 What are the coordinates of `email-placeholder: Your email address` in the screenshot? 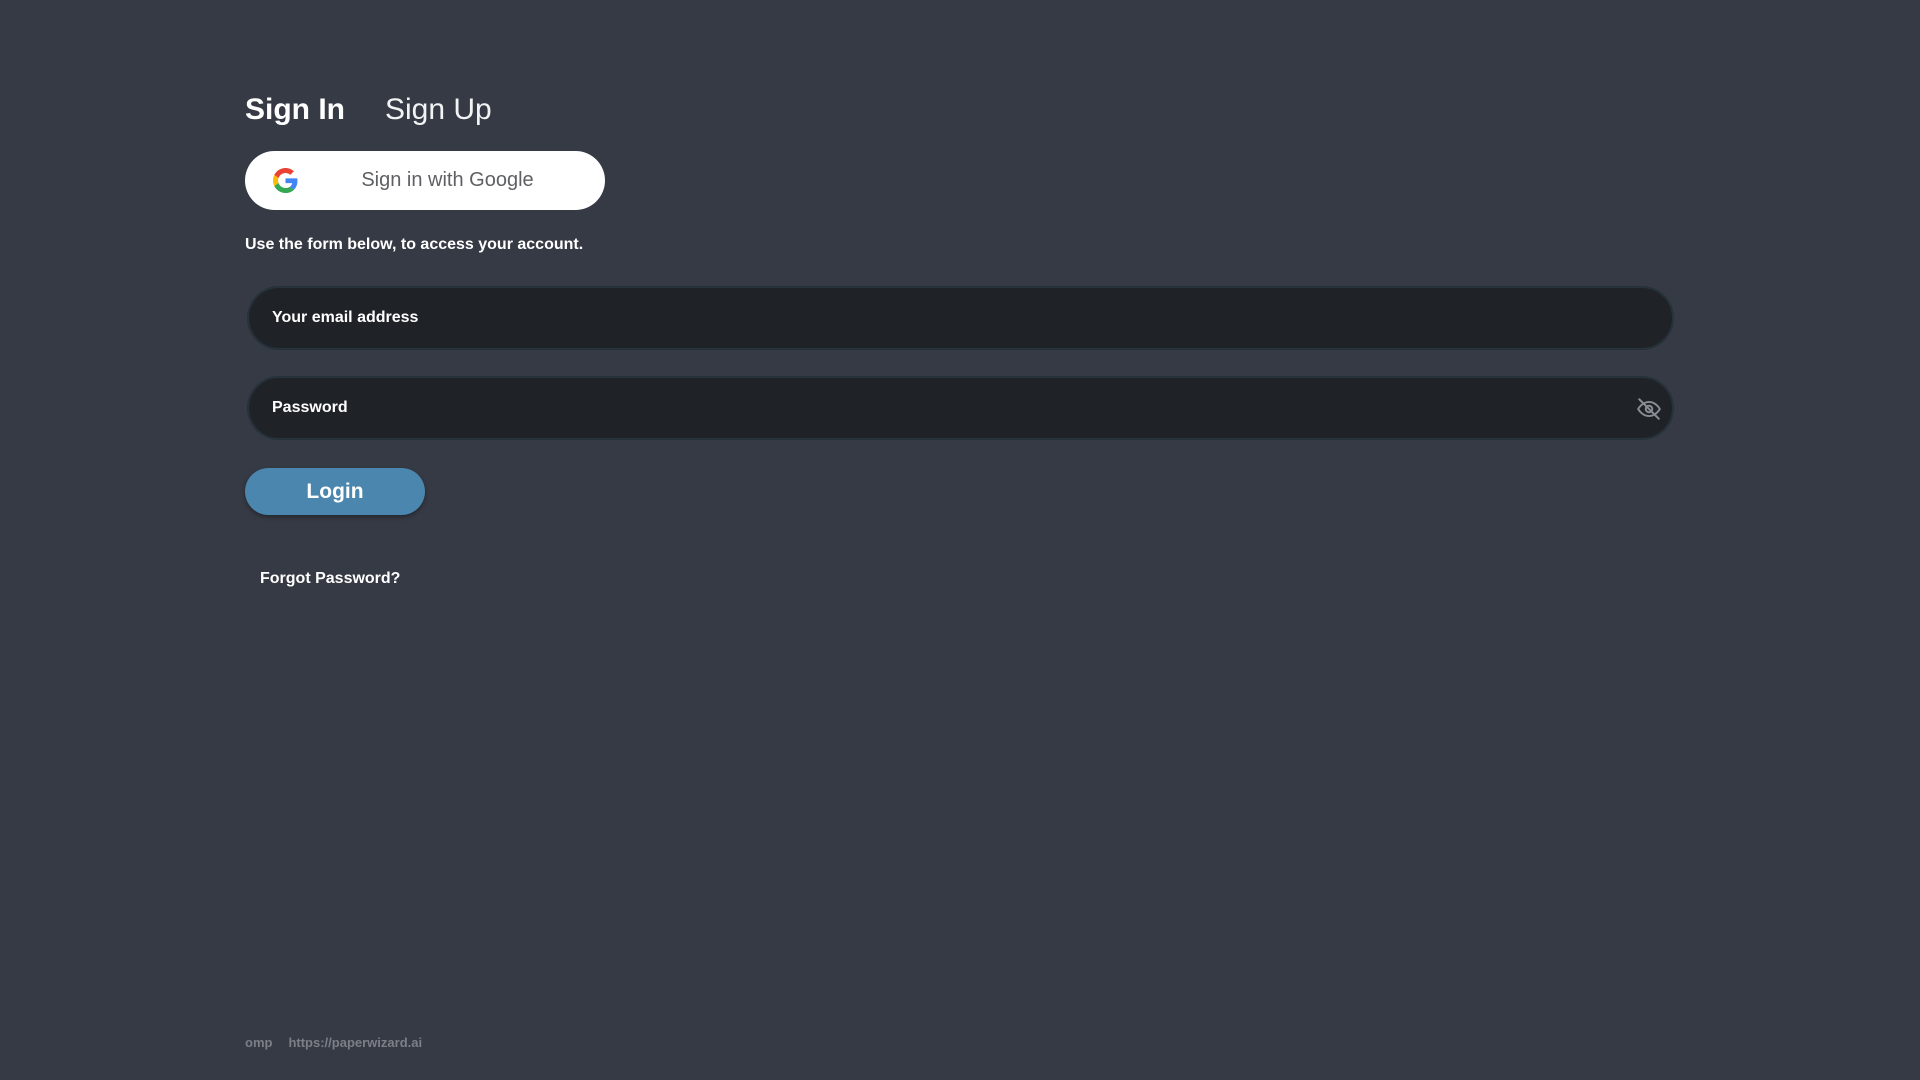 It's located at (345, 317).